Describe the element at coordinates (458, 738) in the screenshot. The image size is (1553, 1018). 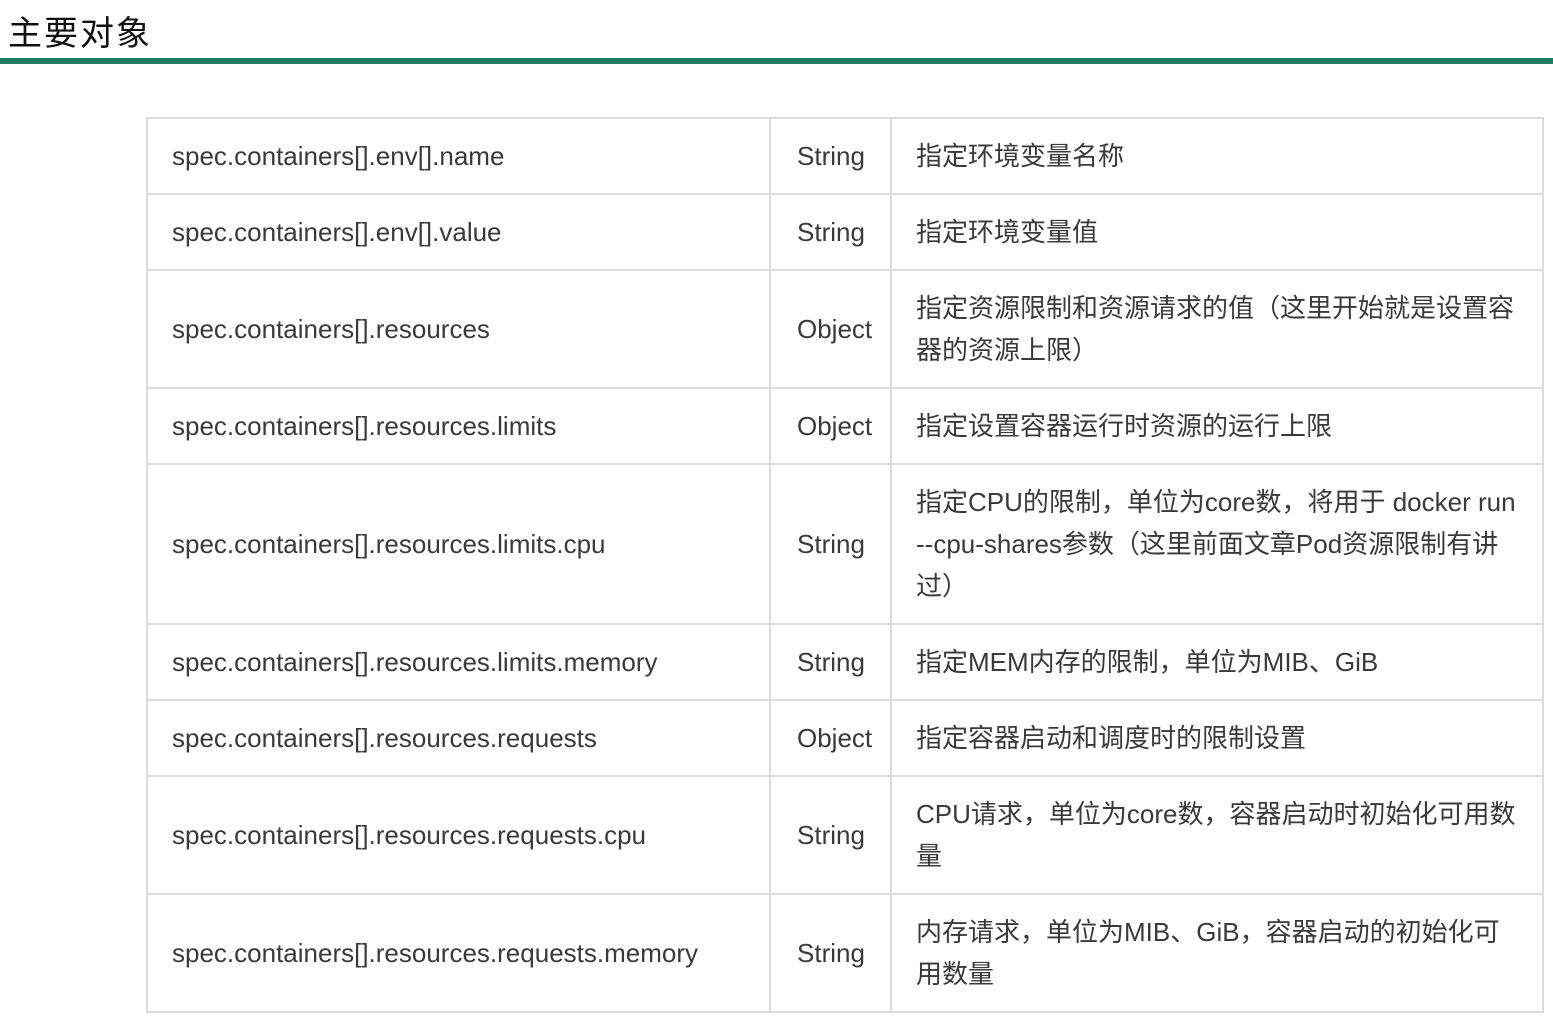
I see `field-name-cell: spec.containers[].resources.requests` at that location.